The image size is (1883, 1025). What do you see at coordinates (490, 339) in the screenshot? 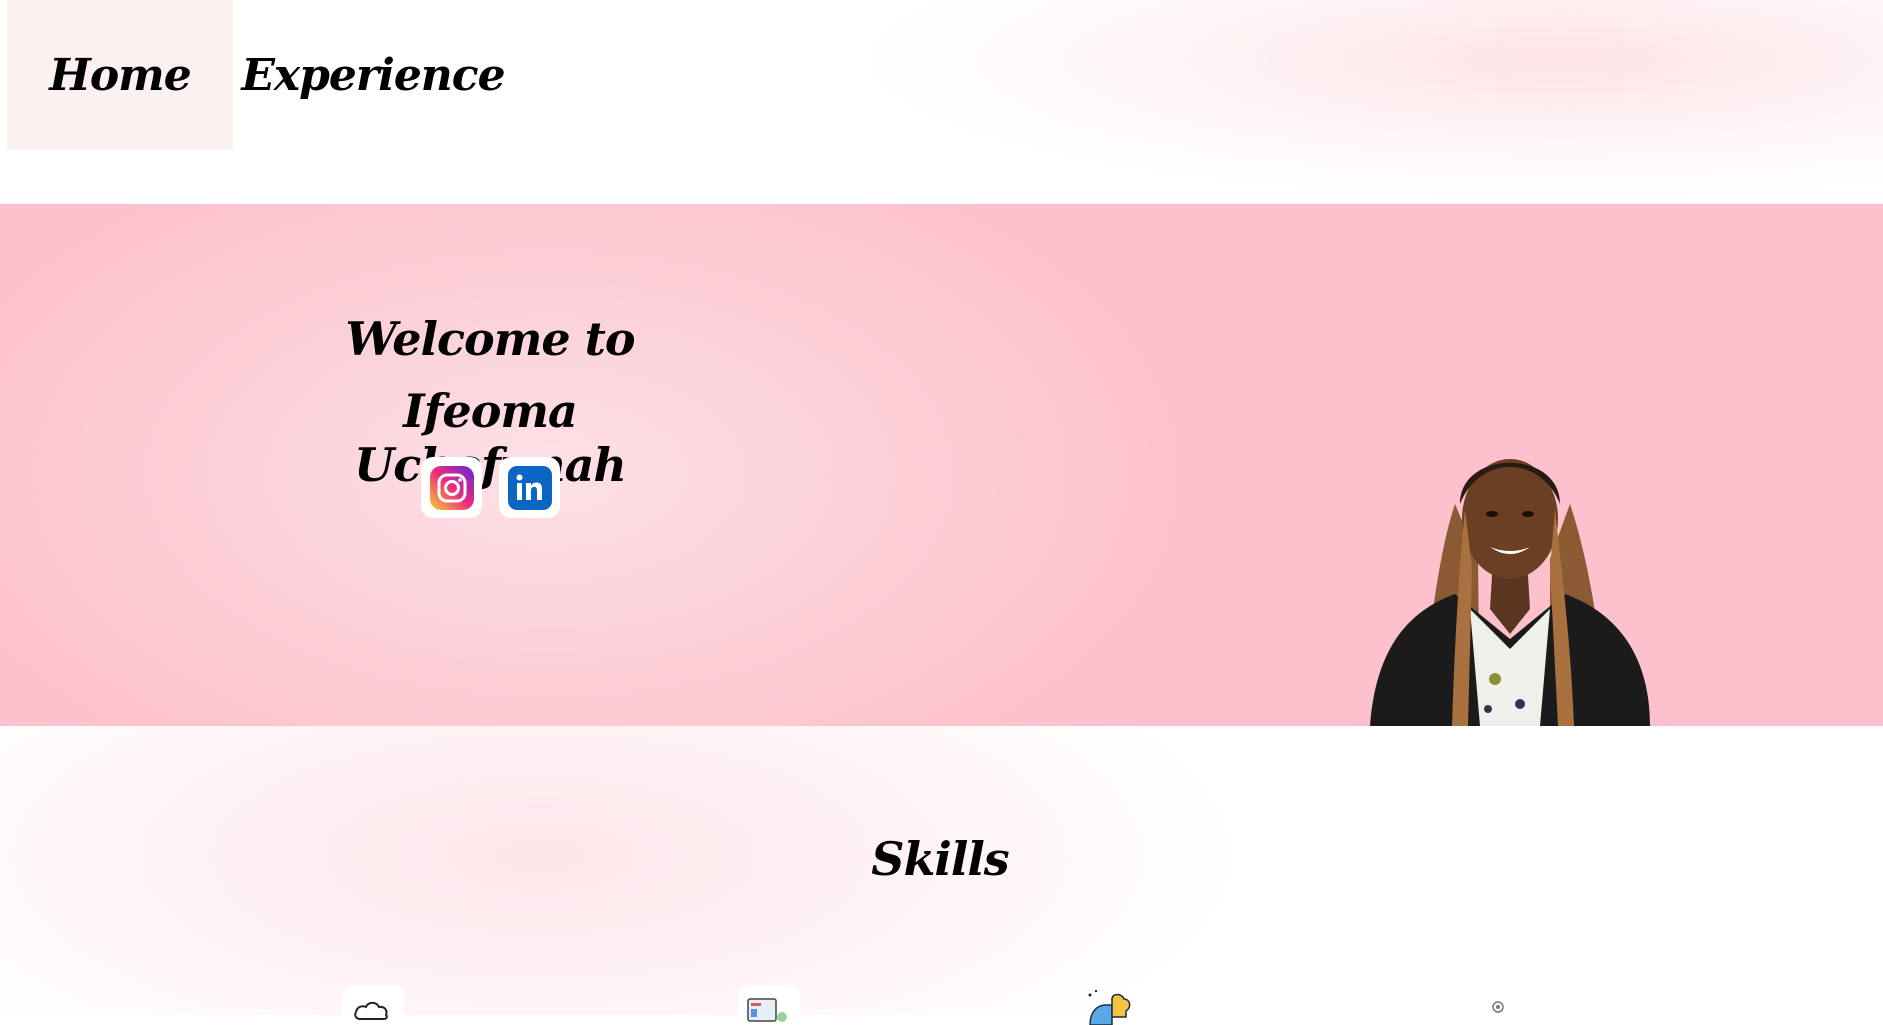
I see `hero-title-line1: Welcome to` at bounding box center [490, 339].